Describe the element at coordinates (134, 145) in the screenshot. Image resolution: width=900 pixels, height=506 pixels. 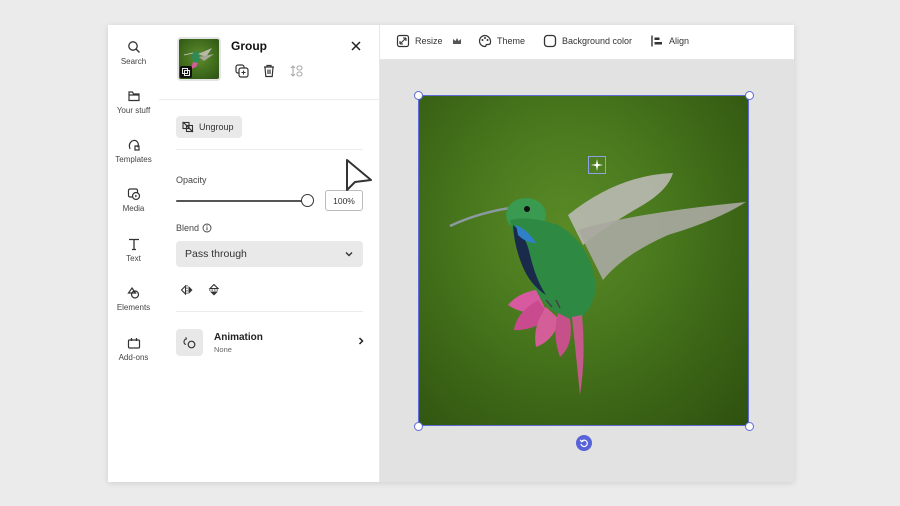
I see `templates-icon` at that location.